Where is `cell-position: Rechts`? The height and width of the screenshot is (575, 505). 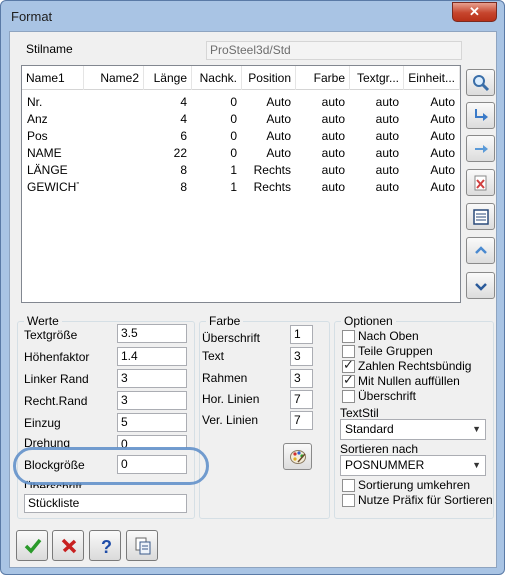 cell-position: Rechts is located at coordinates (272, 187).